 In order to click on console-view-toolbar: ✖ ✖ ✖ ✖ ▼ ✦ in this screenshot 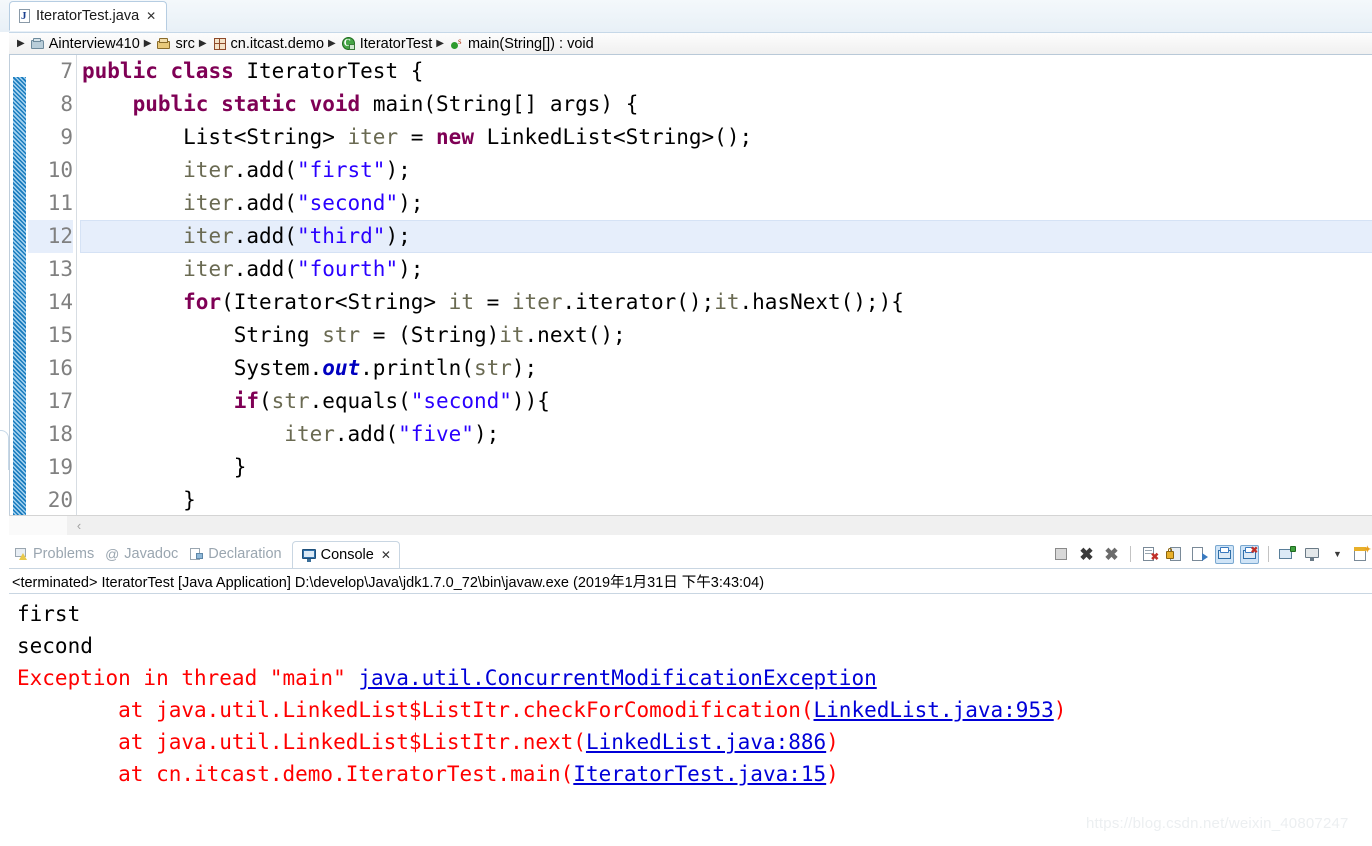, I will do `click(1212, 554)`.